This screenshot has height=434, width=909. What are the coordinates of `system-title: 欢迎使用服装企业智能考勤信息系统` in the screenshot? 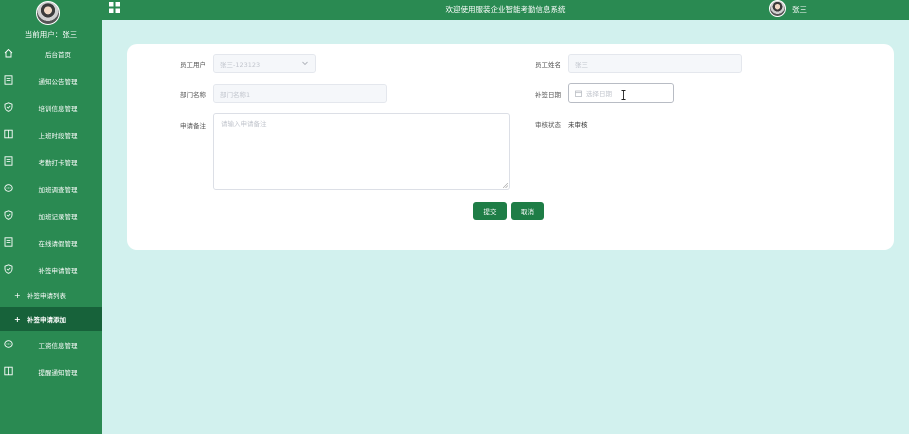 It's located at (505, 9).